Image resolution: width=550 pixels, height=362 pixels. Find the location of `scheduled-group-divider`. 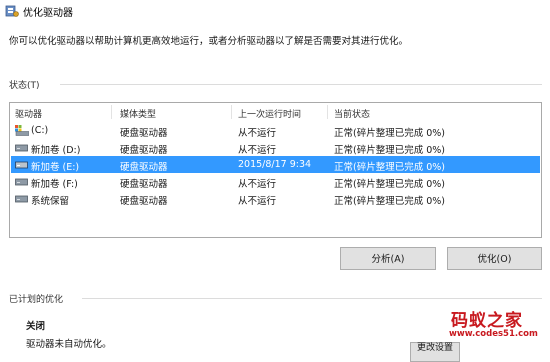

scheduled-group-divider is located at coordinates (312, 298).